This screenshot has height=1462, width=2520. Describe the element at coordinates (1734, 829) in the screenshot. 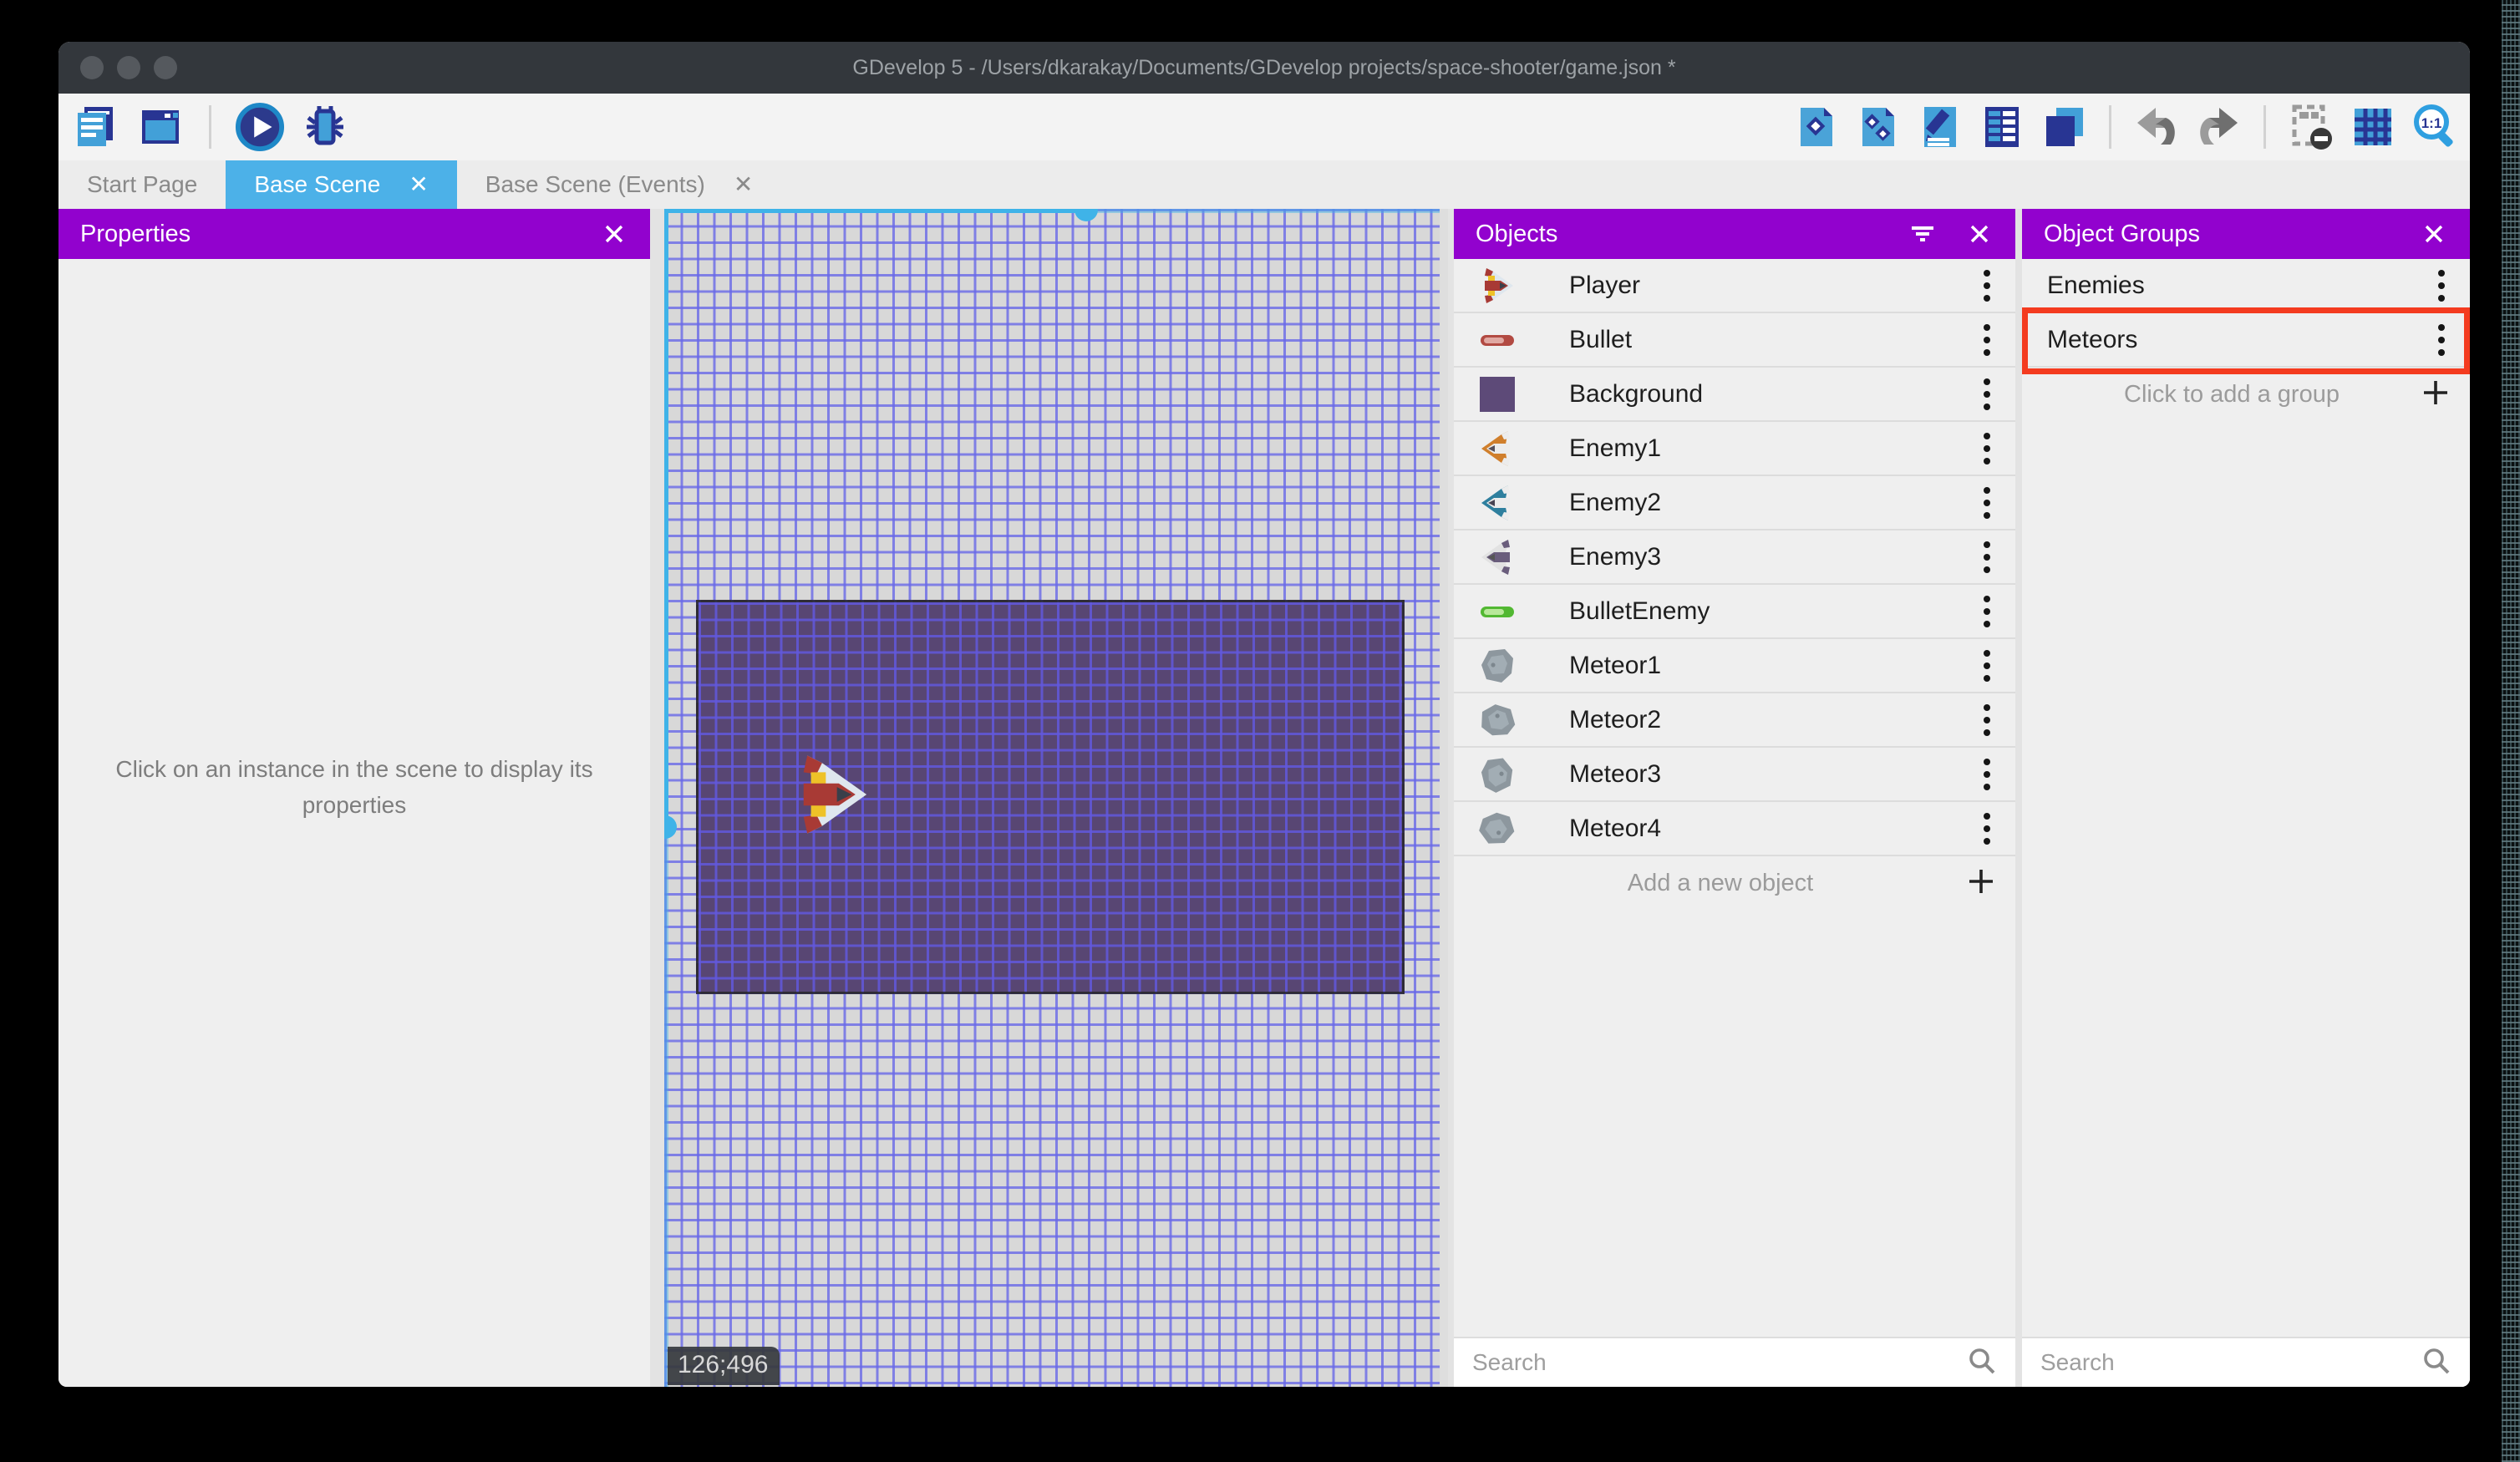

I see `object-row-meteor4: Meteor4` at that location.